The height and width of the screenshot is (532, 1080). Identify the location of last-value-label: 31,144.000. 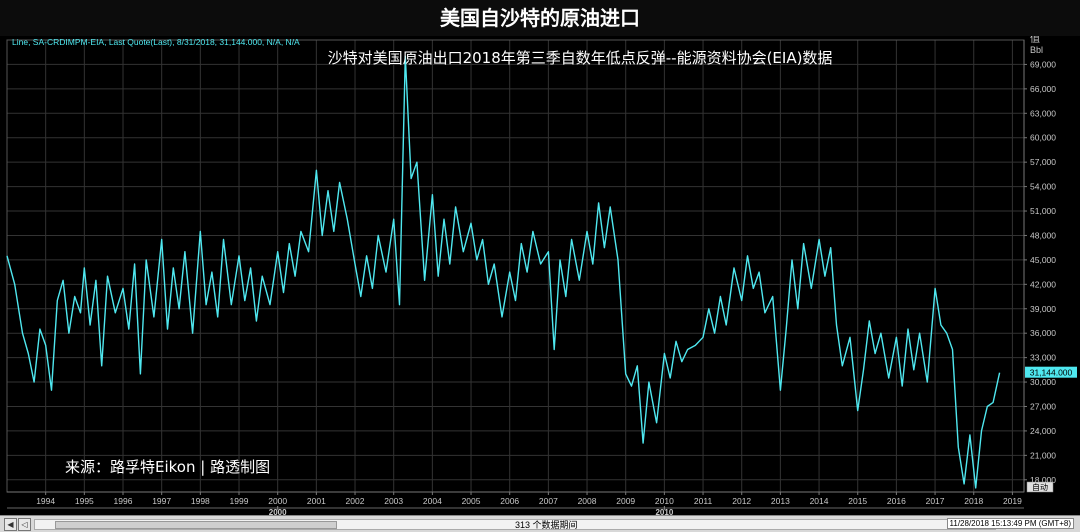
(1051, 373).